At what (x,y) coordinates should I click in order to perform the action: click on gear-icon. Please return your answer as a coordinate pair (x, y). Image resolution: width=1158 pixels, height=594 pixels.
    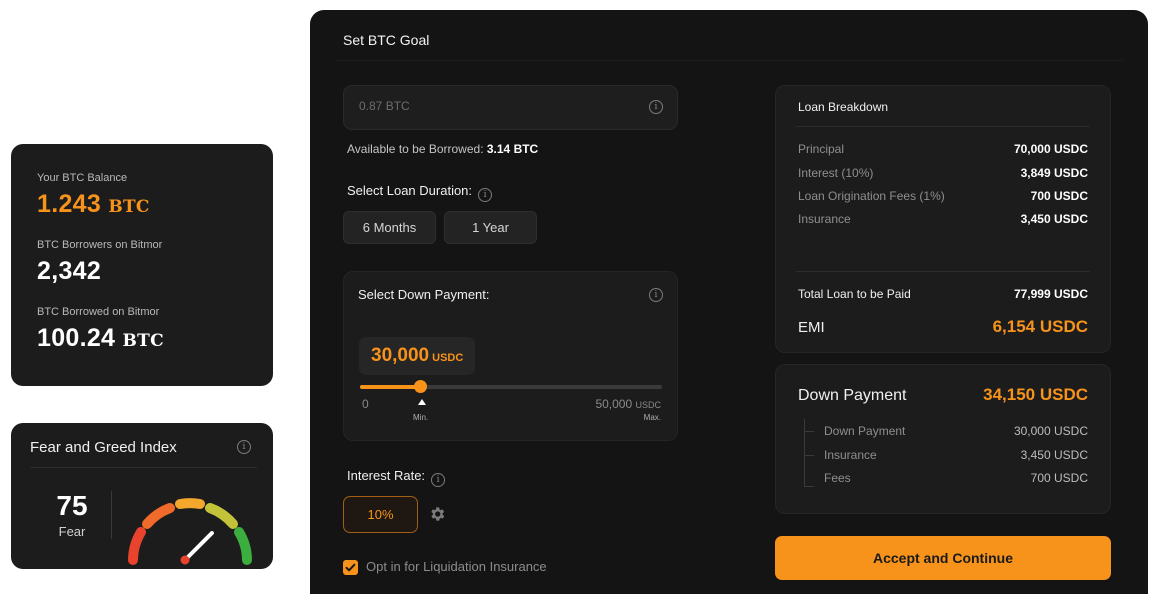
    Looking at the image, I should click on (437, 514).